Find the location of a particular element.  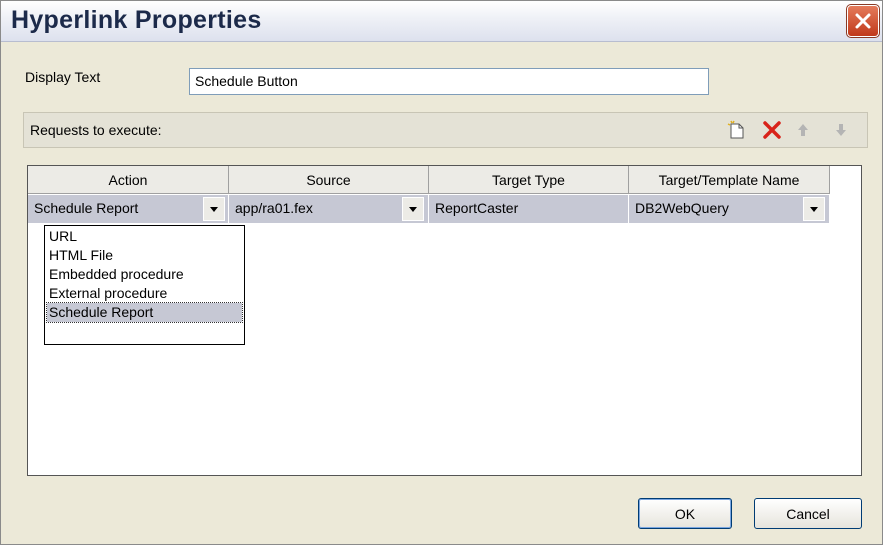

requests-toolbar: Requests to execute: is located at coordinates (445, 130).